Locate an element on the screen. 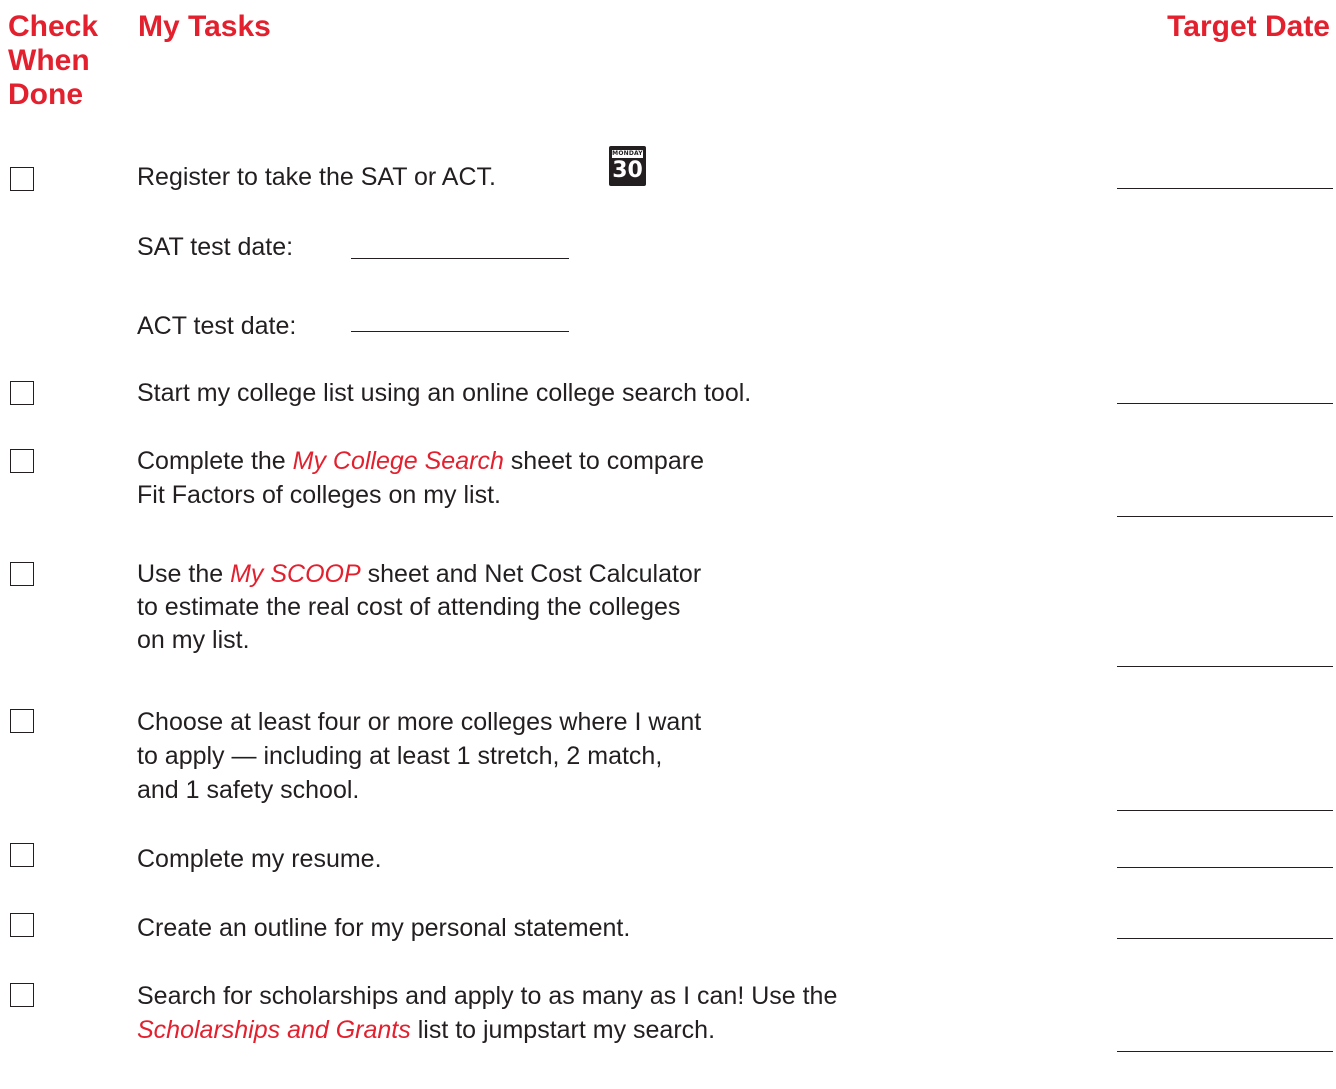 This screenshot has width=1336, height=1089. task-4-pre: Use the is located at coordinates (184, 574).